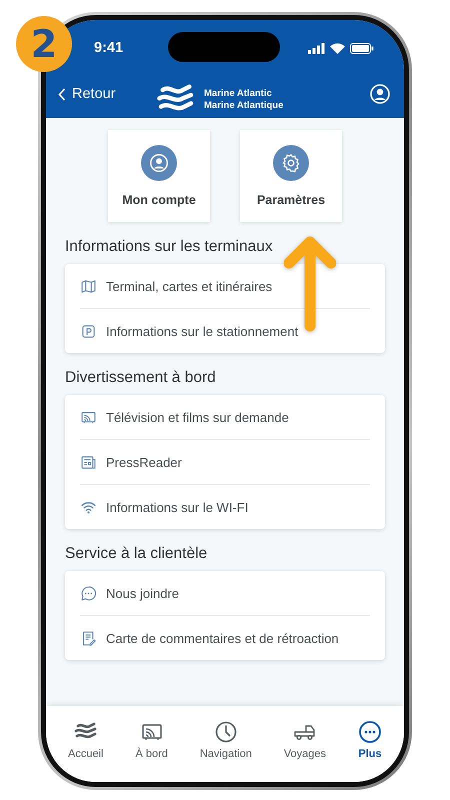  Describe the element at coordinates (88, 638) in the screenshot. I see `document-edit-icon` at that location.